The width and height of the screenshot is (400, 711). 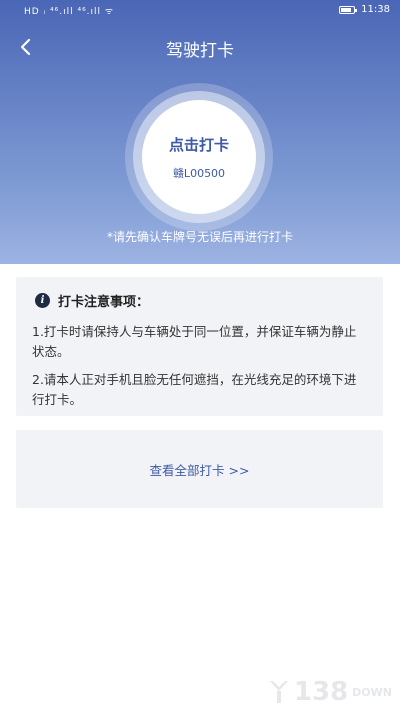 I want to click on license-plate: 赣L00500, so click(x=199, y=173).